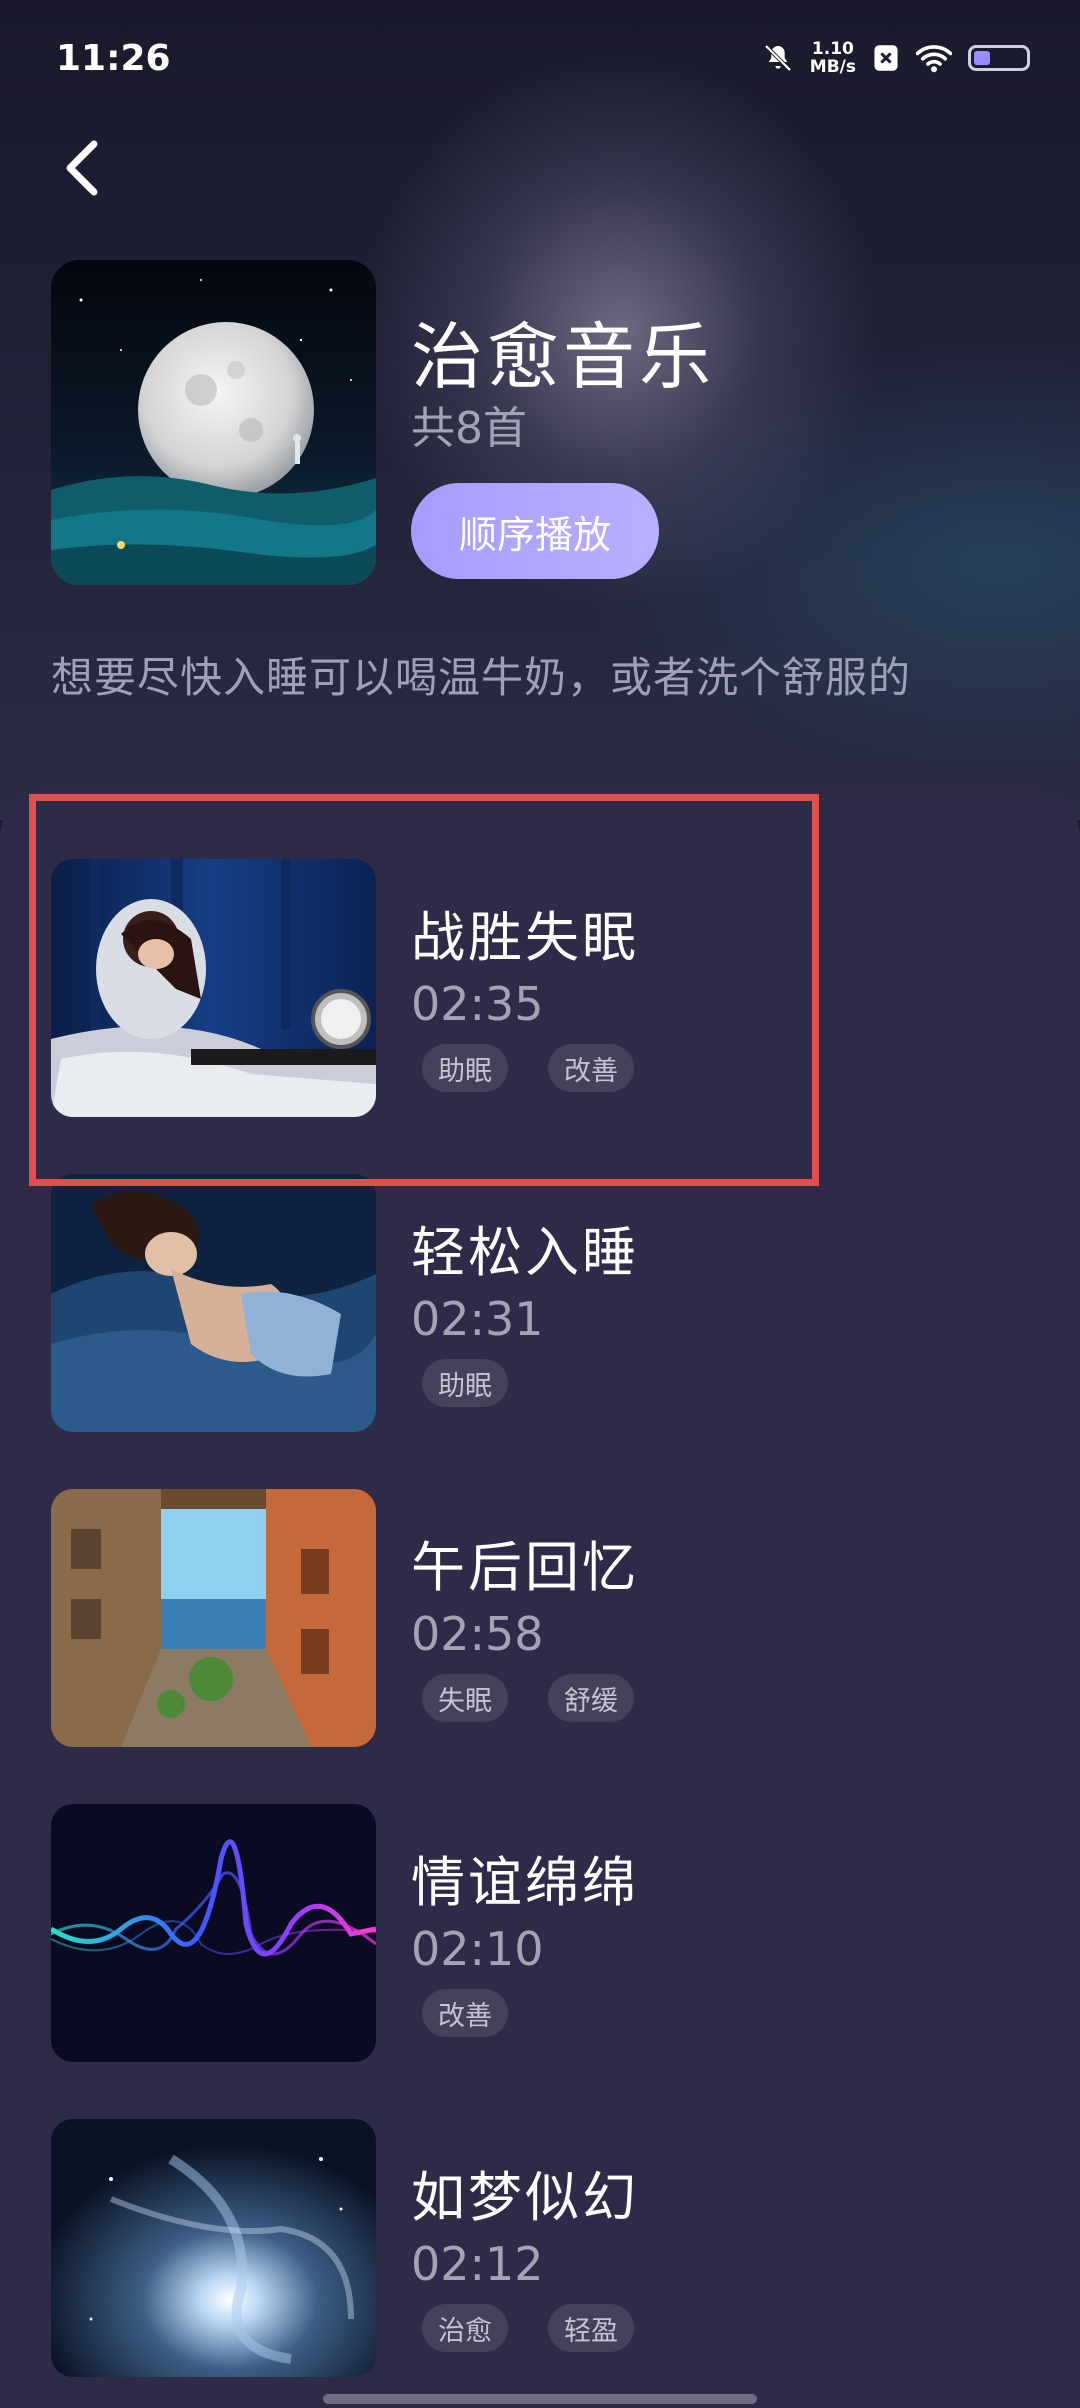  I want to click on net-speed-unit: MB/s, so click(832, 67).